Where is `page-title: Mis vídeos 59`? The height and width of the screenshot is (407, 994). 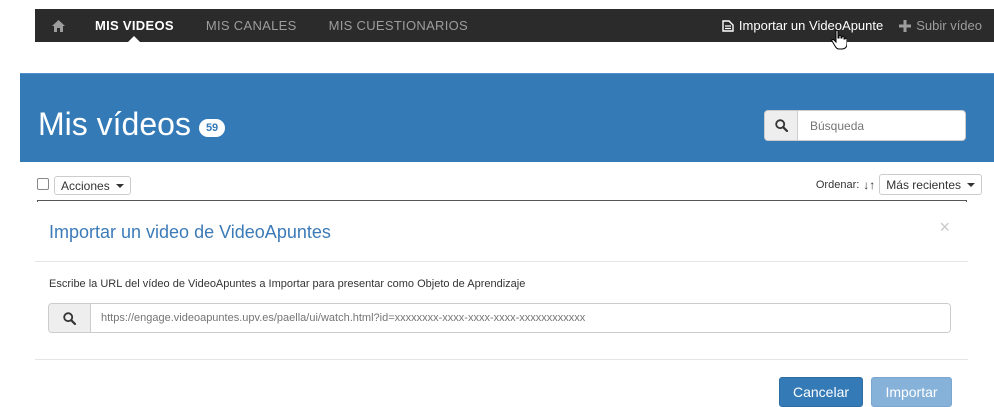 page-title: Mis vídeos 59 is located at coordinates (132, 124).